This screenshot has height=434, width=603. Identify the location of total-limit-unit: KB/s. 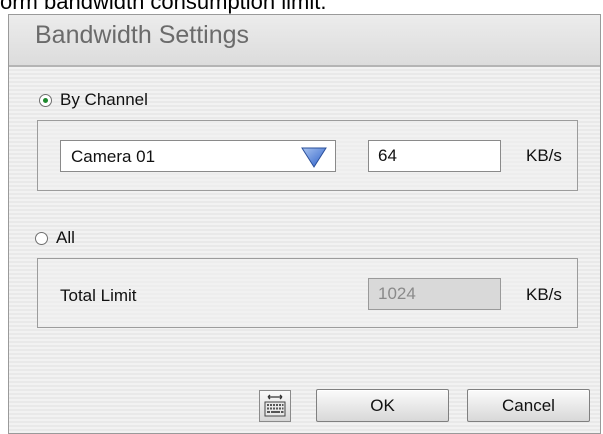
(544, 294).